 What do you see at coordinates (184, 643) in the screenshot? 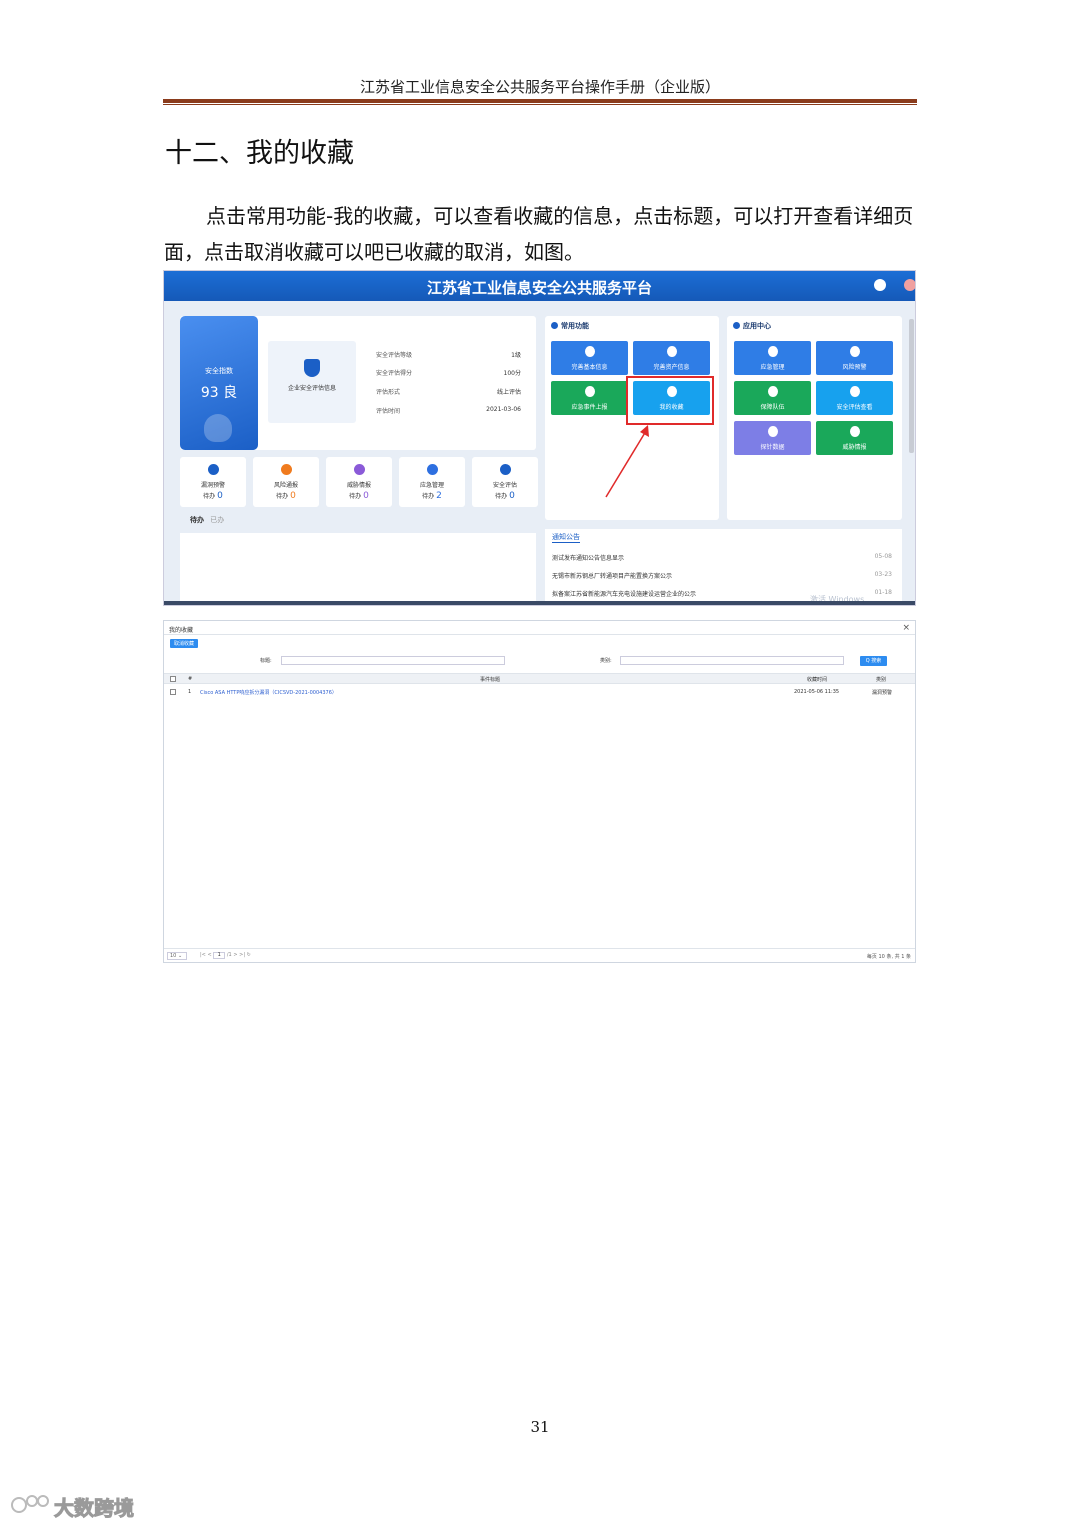
I see `cancel-favorite-button: 取消收藏` at bounding box center [184, 643].